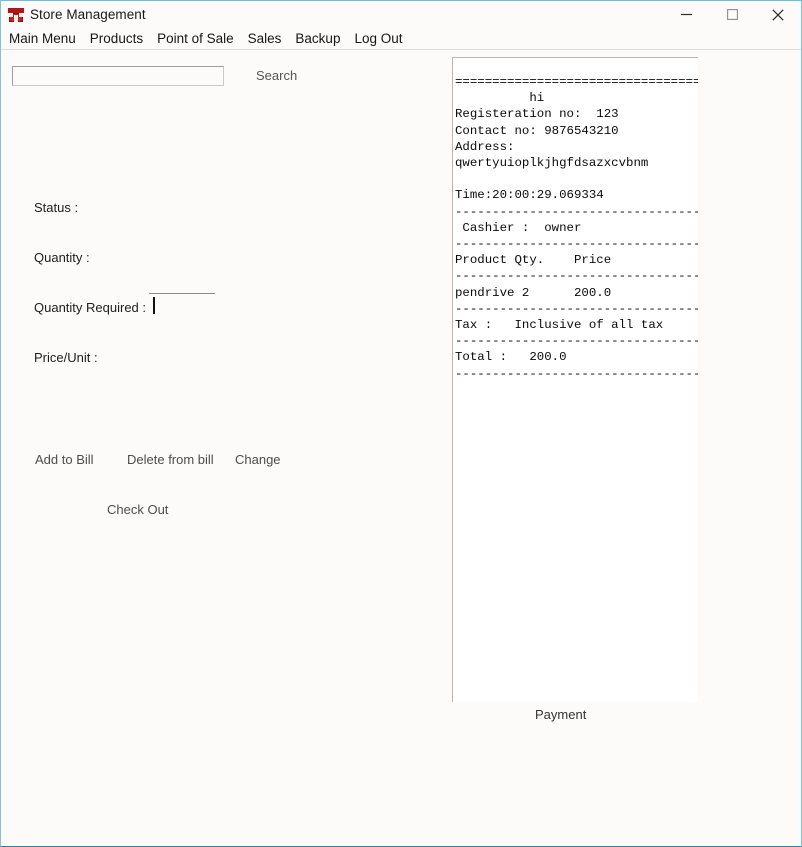 The image size is (802, 847). Describe the element at coordinates (137, 509) in the screenshot. I see `check-out-button: Check Out` at that location.